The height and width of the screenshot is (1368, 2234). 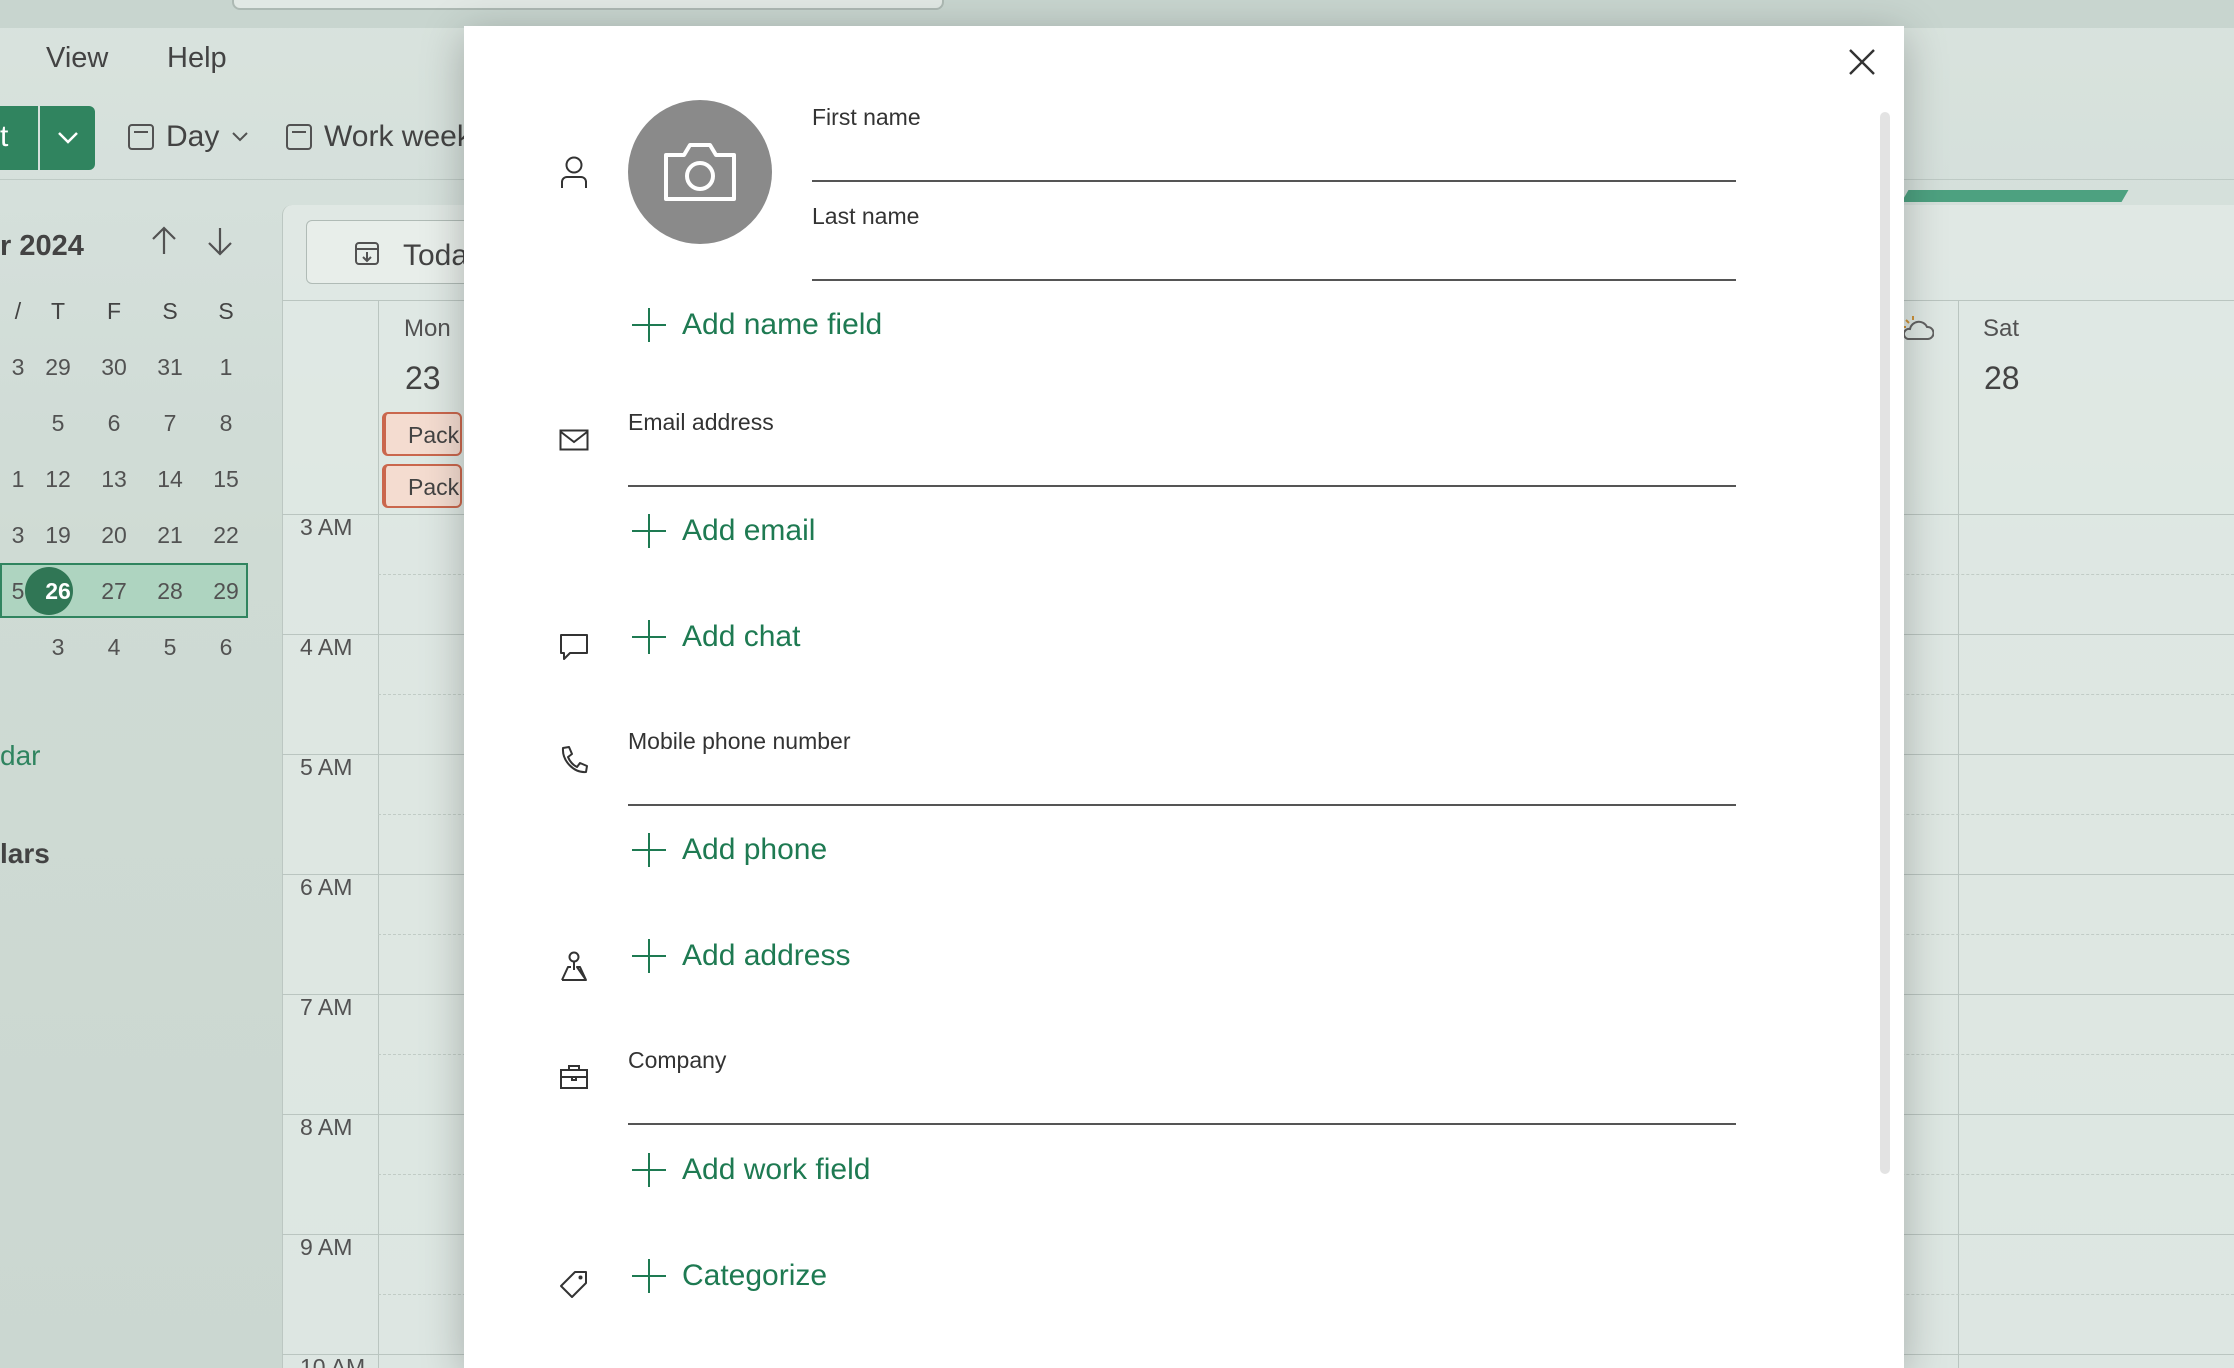 I want to click on email-label: Email address, so click(x=701, y=422).